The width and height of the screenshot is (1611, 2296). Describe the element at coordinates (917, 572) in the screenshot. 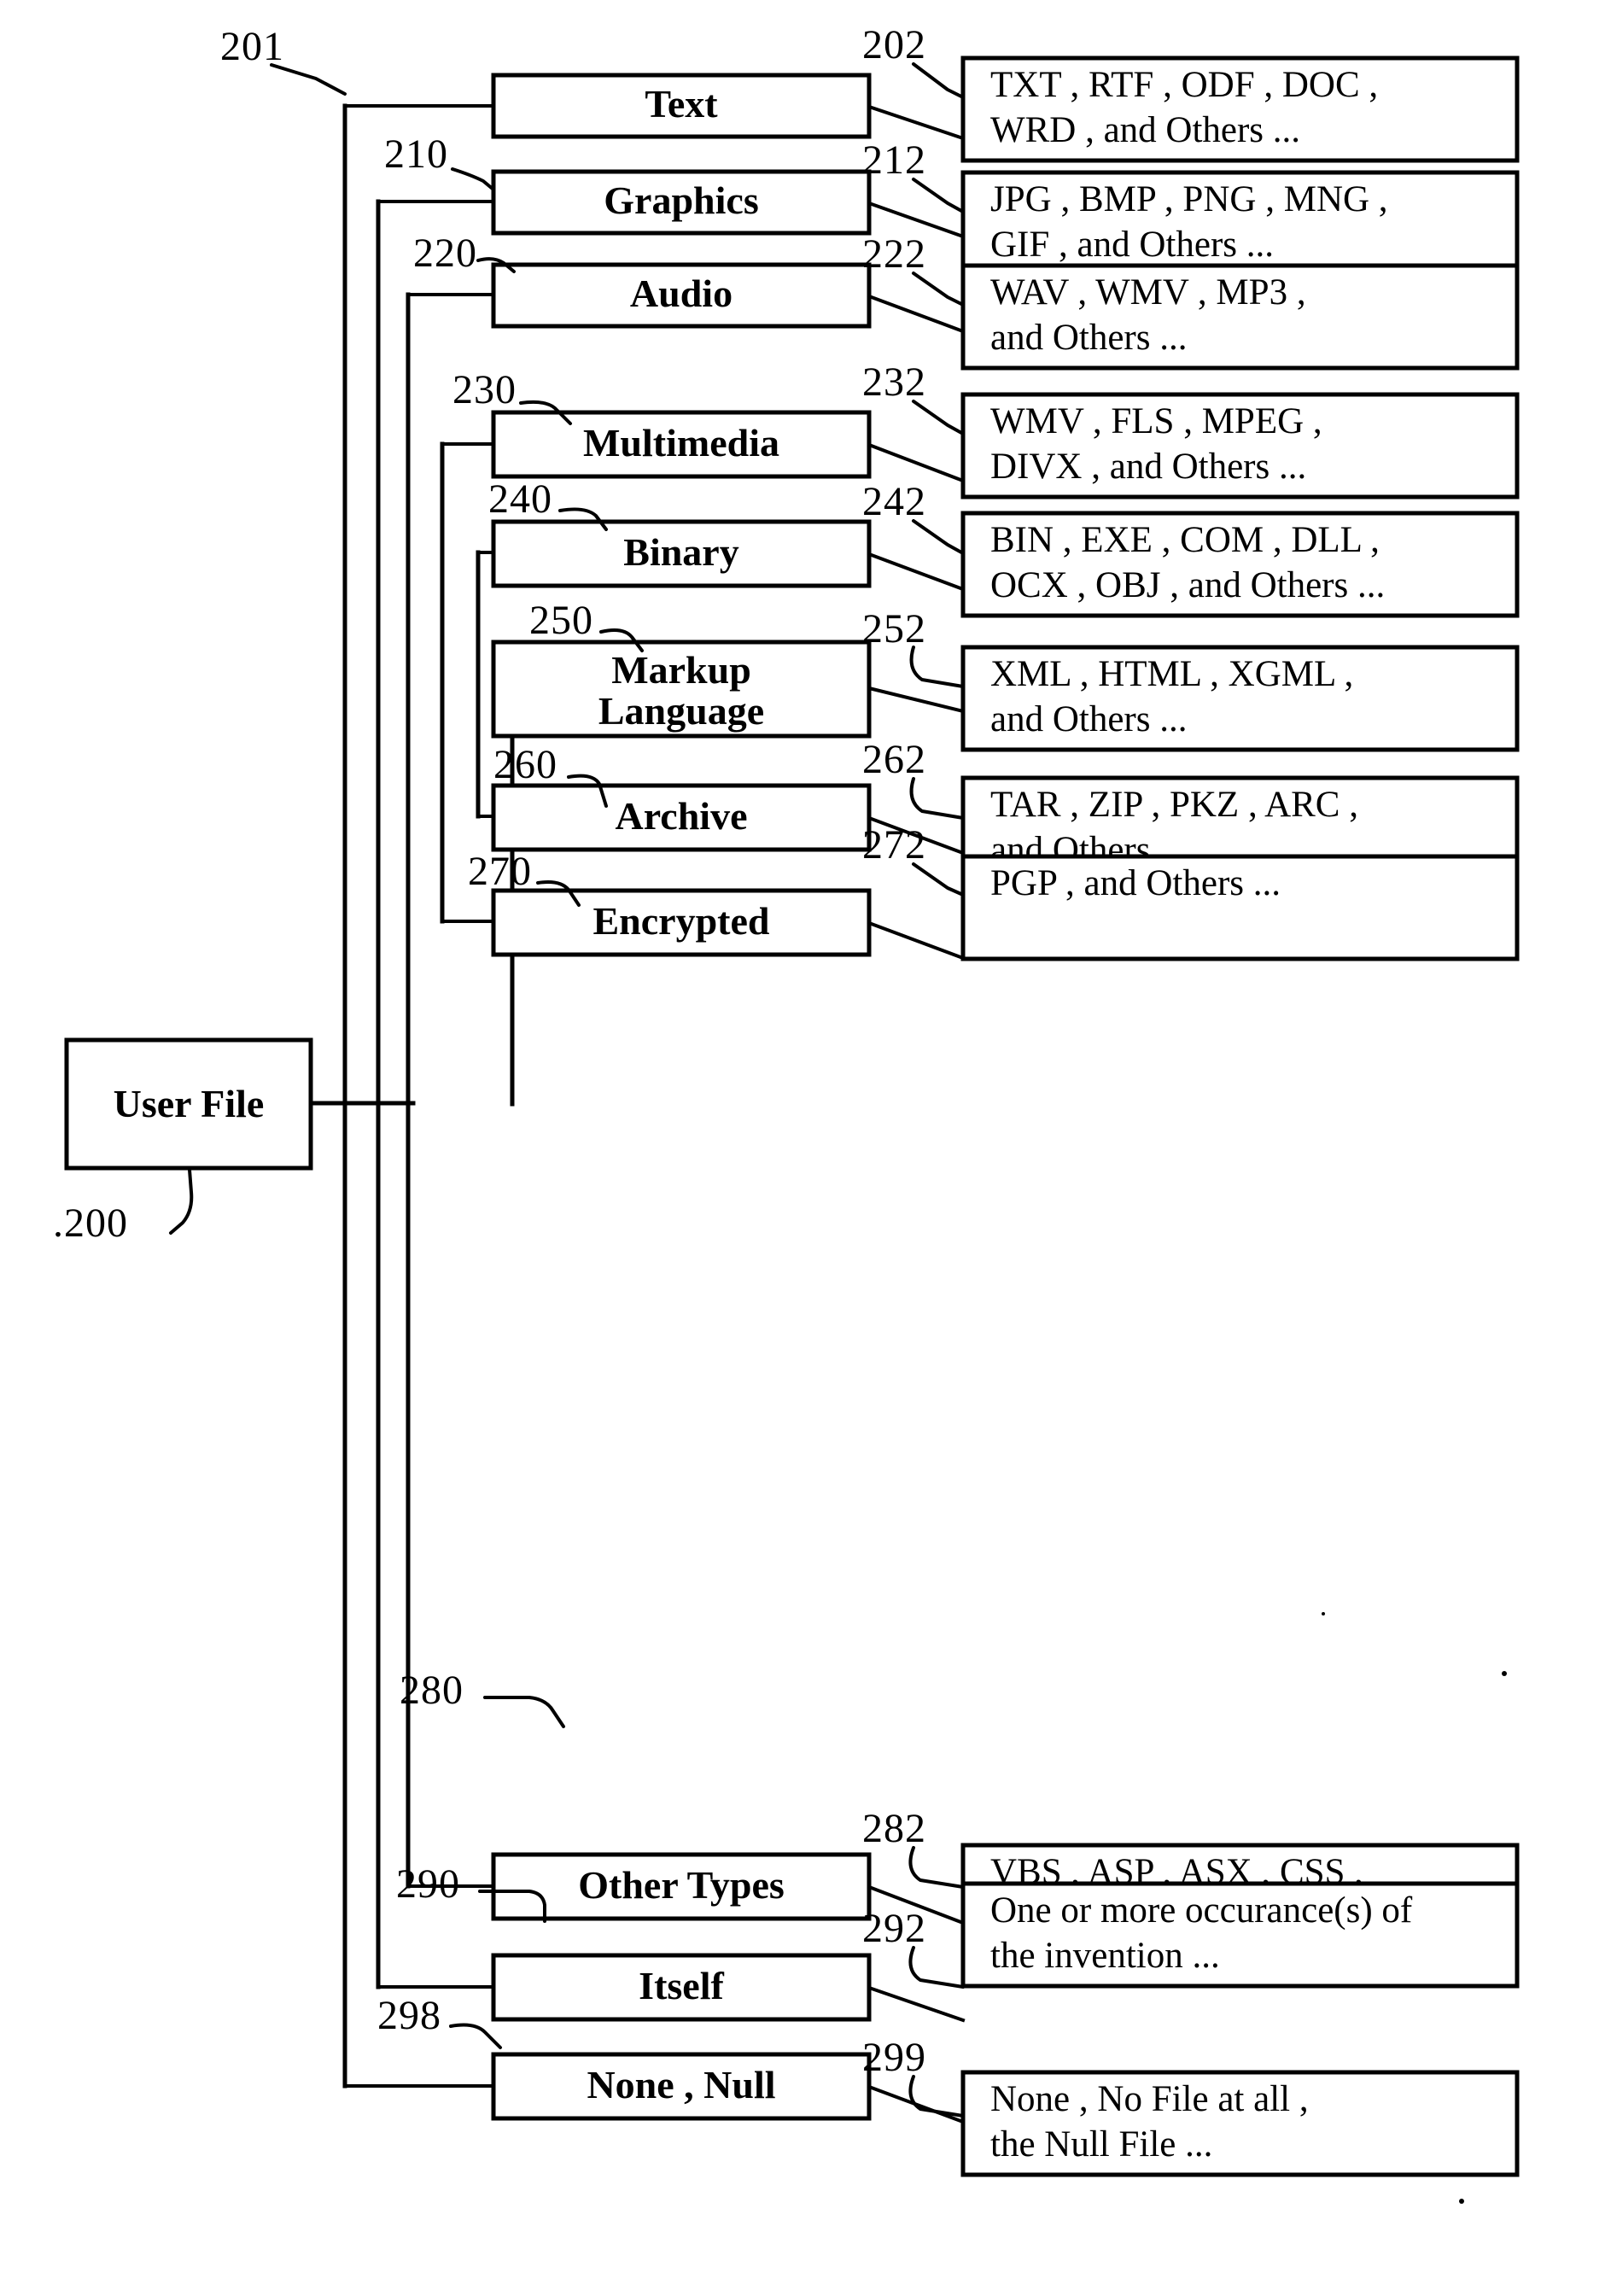

I see `connector-binary-to-detail` at that location.